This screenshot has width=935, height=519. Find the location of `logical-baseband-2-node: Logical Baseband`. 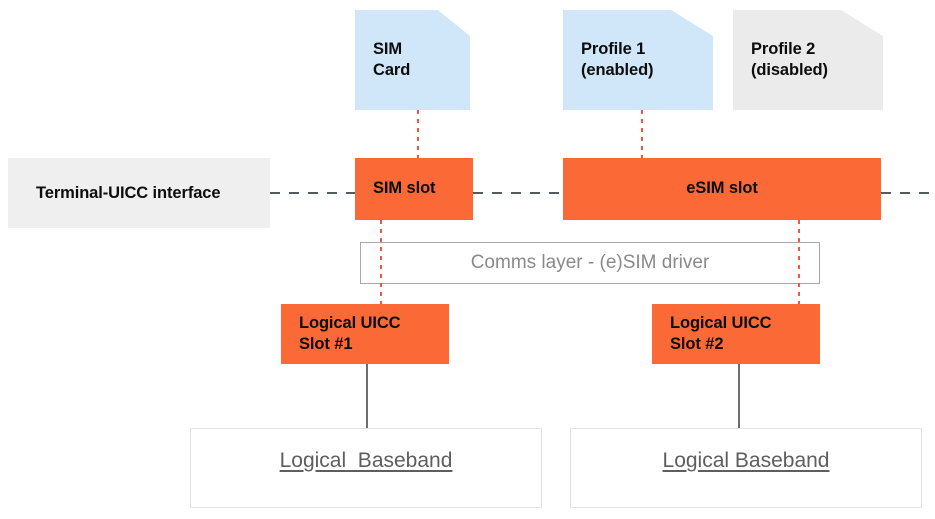

logical-baseband-2-node: Logical Baseband is located at coordinates (746, 468).